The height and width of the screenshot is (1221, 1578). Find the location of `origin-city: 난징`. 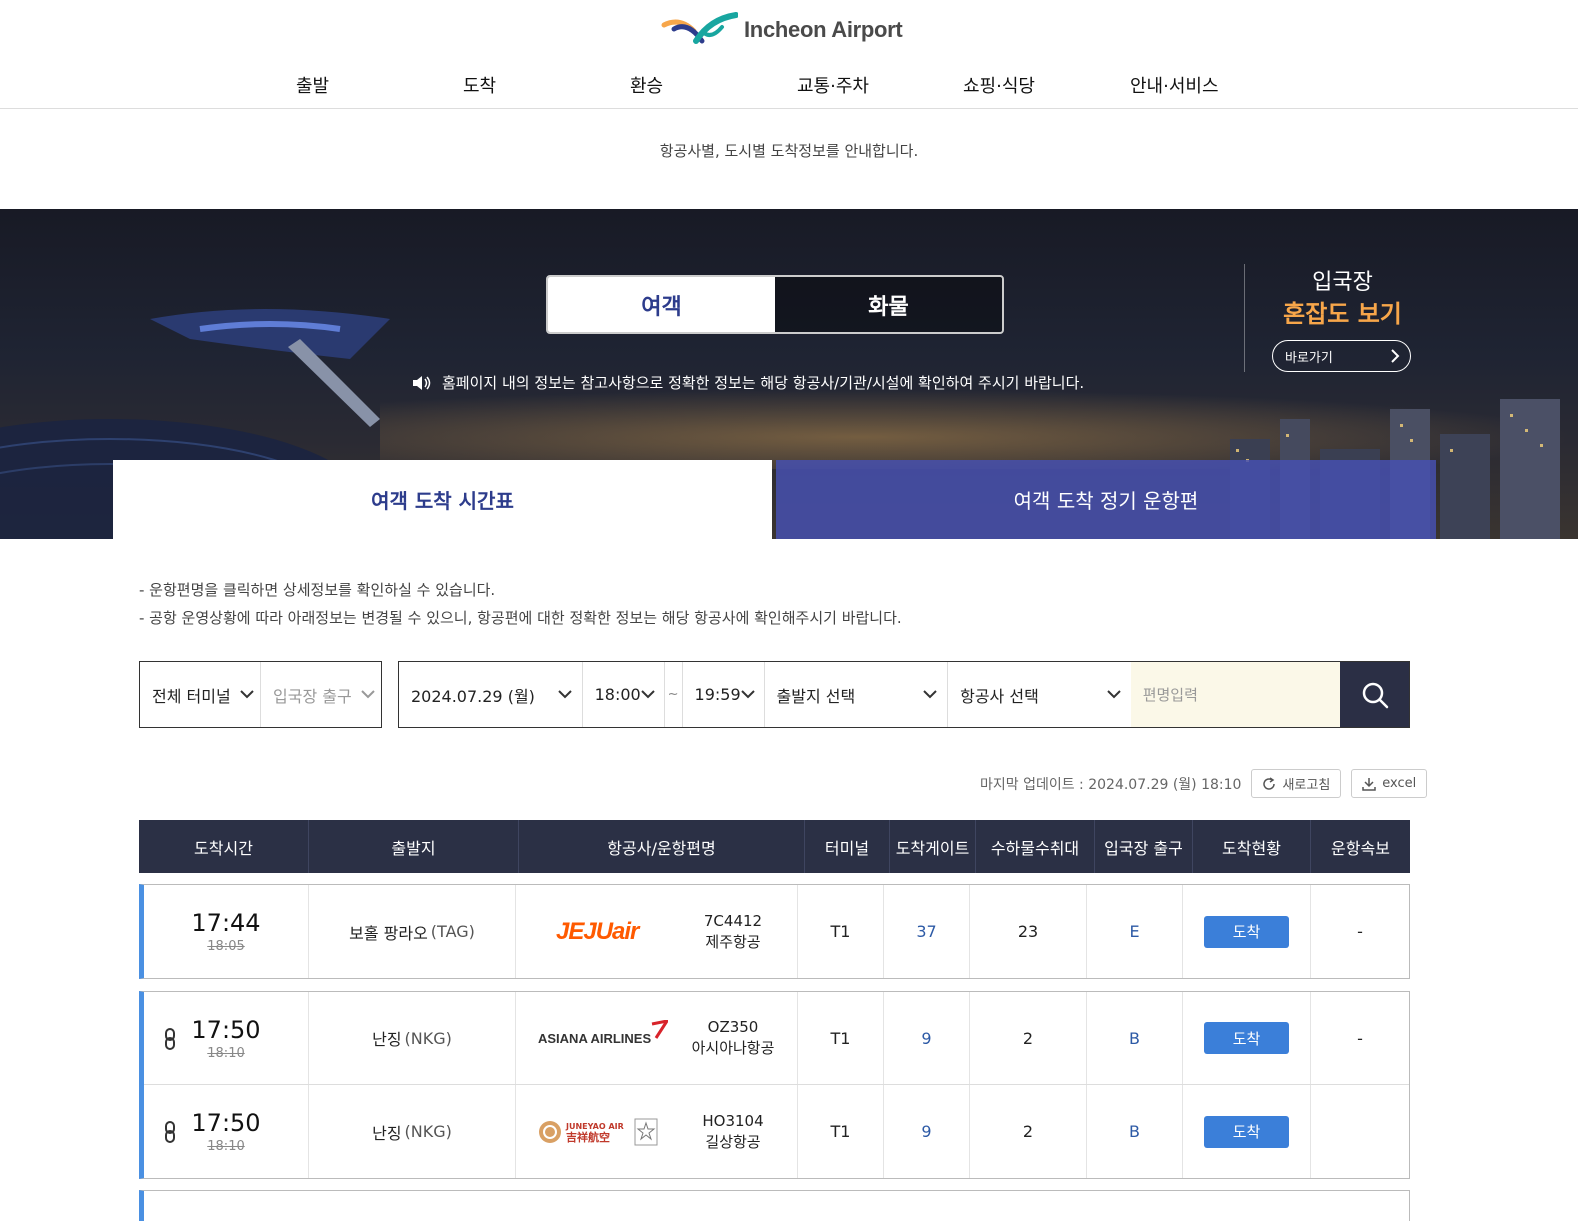

origin-city: 난징 is located at coordinates (387, 1133).